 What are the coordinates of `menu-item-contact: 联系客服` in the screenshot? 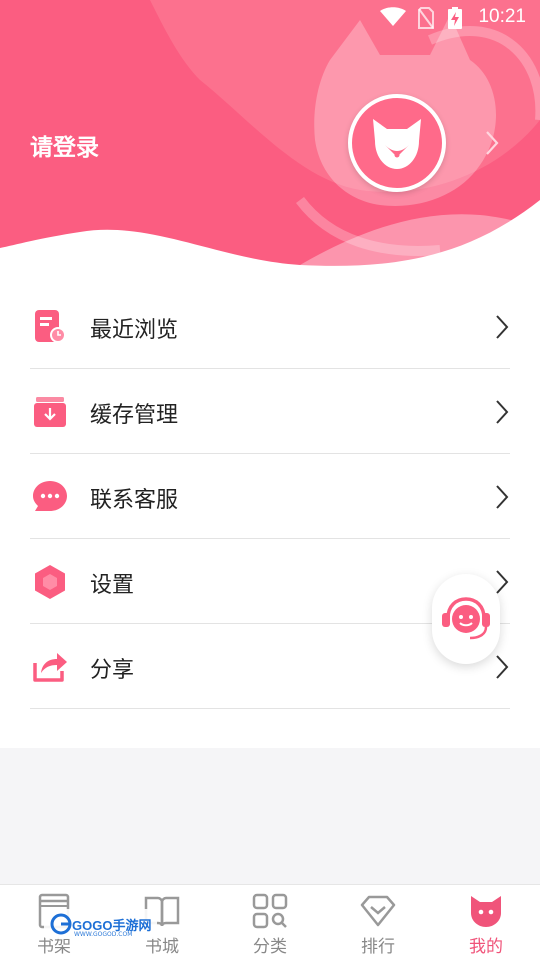 It's located at (270, 496).